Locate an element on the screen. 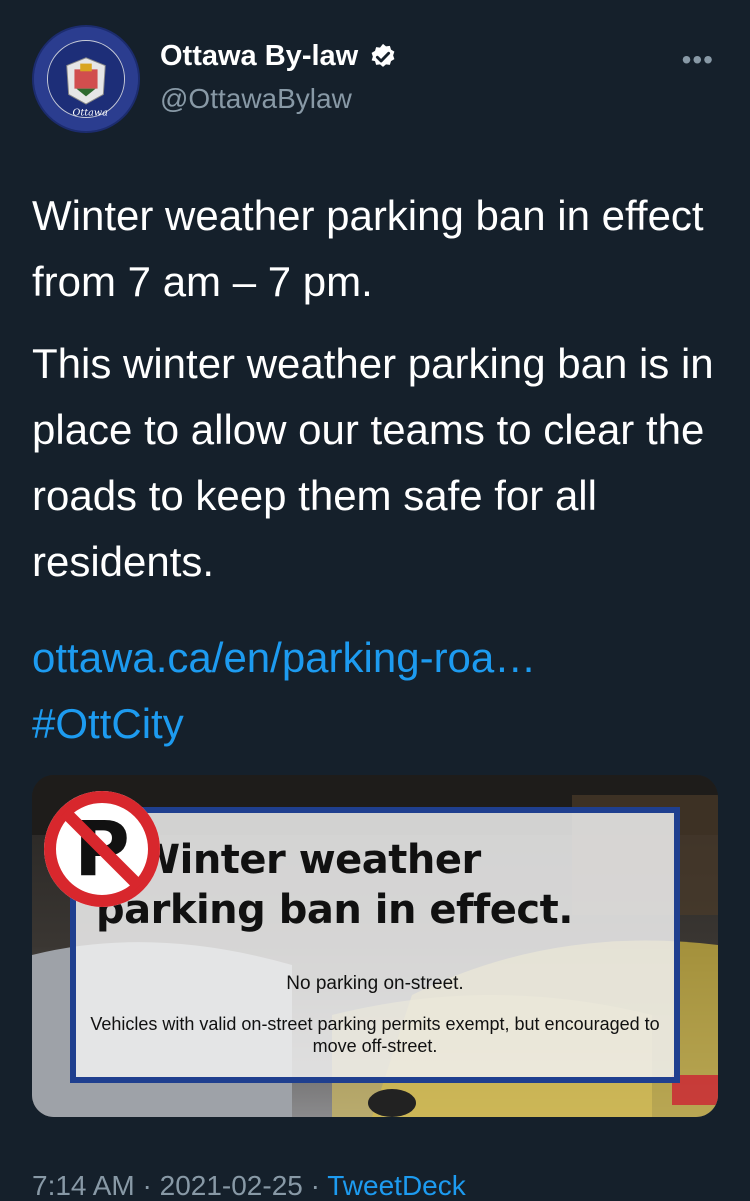  author-row: Ottawa By-law is located at coordinates (279, 56).